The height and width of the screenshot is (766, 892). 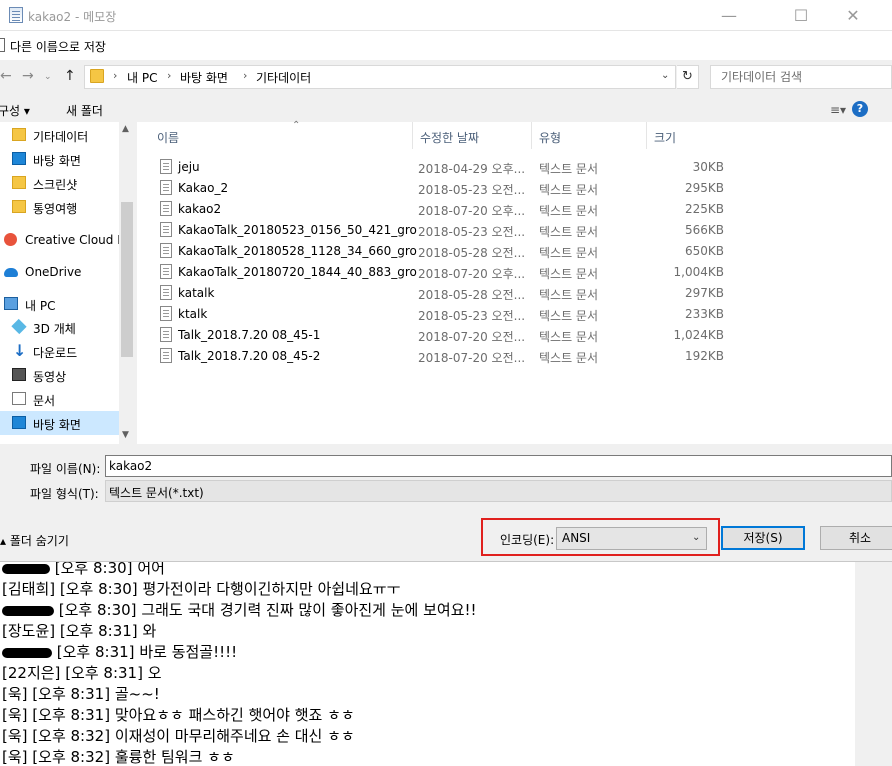 I want to click on nav-item: 동영상, so click(x=60, y=375).